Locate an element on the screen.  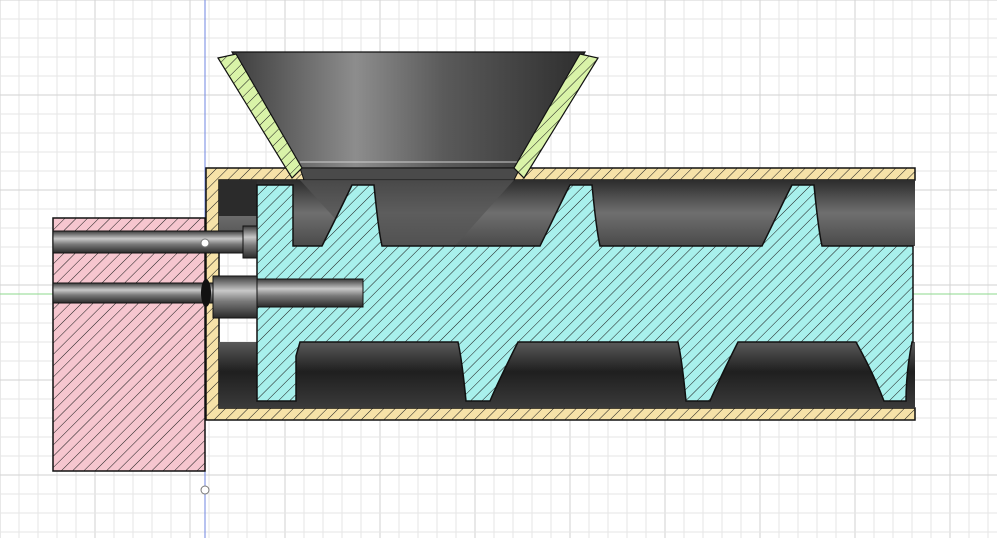
barrel-cavity-lower is located at coordinates (567, 375).